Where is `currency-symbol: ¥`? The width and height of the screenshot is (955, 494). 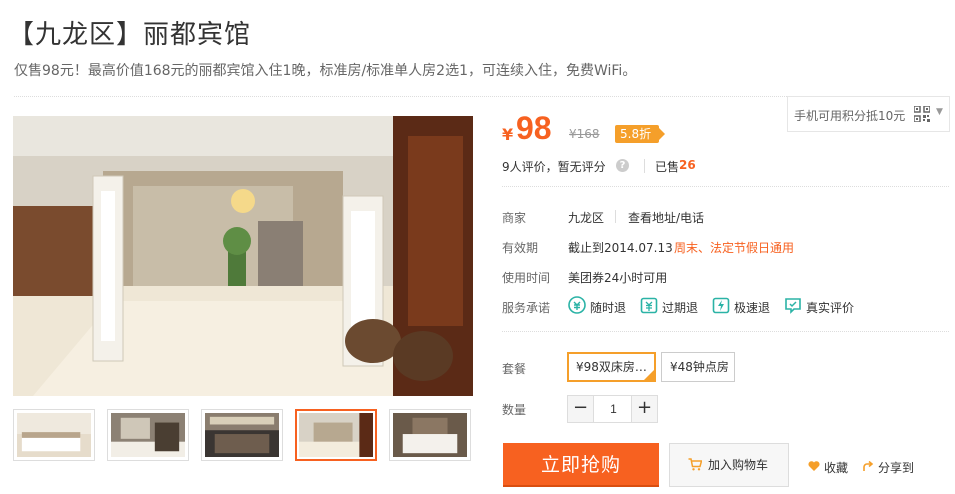
currency-symbol: ¥ is located at coordinates (508, 134).